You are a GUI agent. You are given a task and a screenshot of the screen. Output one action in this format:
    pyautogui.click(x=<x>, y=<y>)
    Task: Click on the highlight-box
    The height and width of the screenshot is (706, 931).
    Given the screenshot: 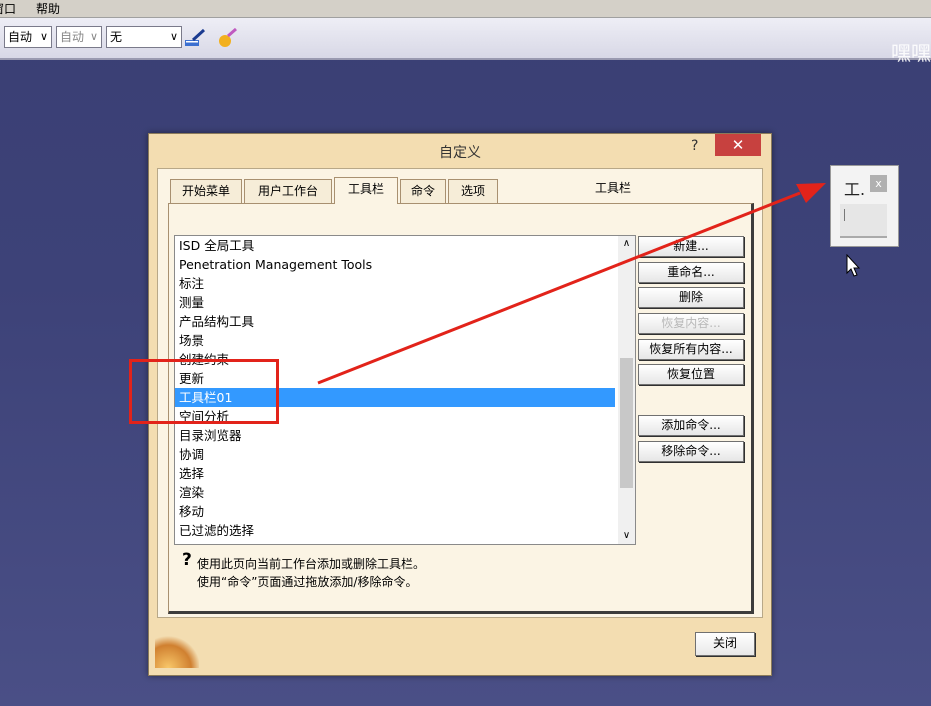 What is the action you would take?
    pyautogui.click(x=204, y=391)
    